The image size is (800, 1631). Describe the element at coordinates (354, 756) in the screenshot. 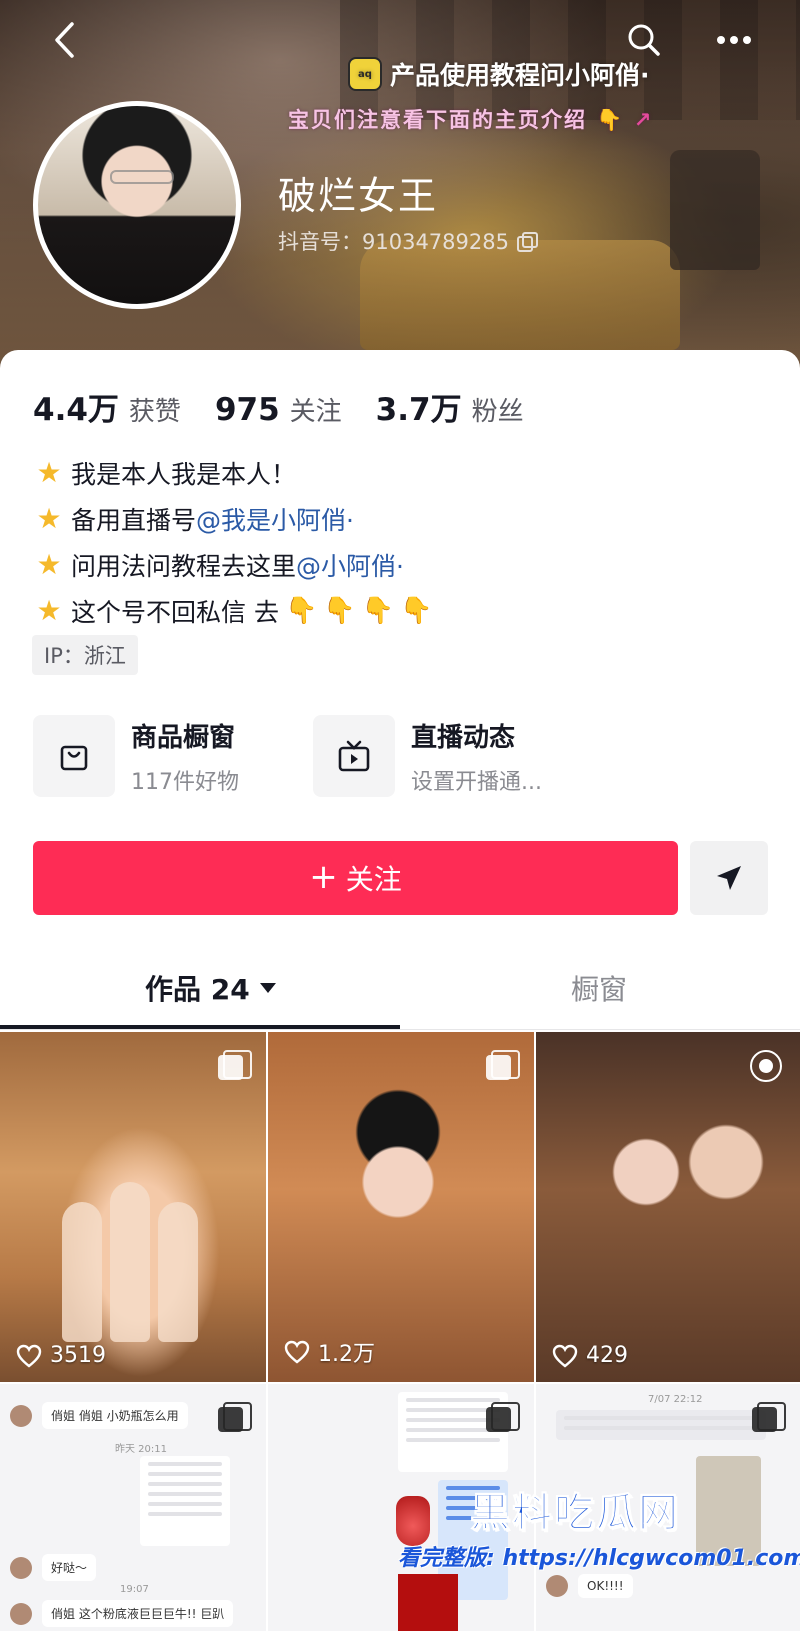

I see `tv-icon` at that location.